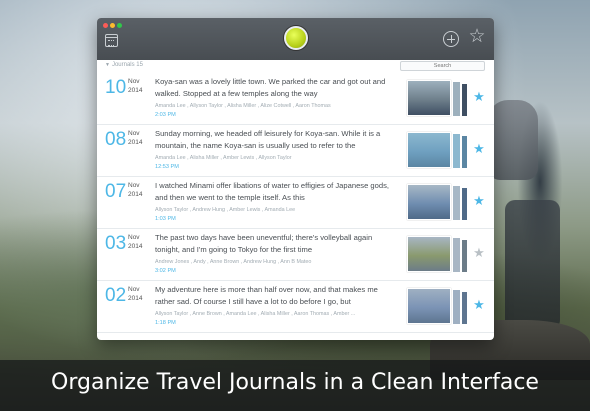  Describe the element at coordinates (116, 139) in the screenshot. I see `entry-day: 08` at that location.